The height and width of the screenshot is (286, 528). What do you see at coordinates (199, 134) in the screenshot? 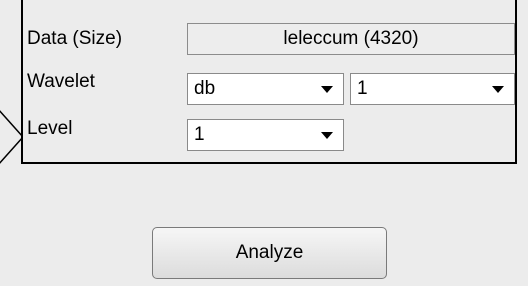
I see `level-value: 1` at bounding box center [199, 134].